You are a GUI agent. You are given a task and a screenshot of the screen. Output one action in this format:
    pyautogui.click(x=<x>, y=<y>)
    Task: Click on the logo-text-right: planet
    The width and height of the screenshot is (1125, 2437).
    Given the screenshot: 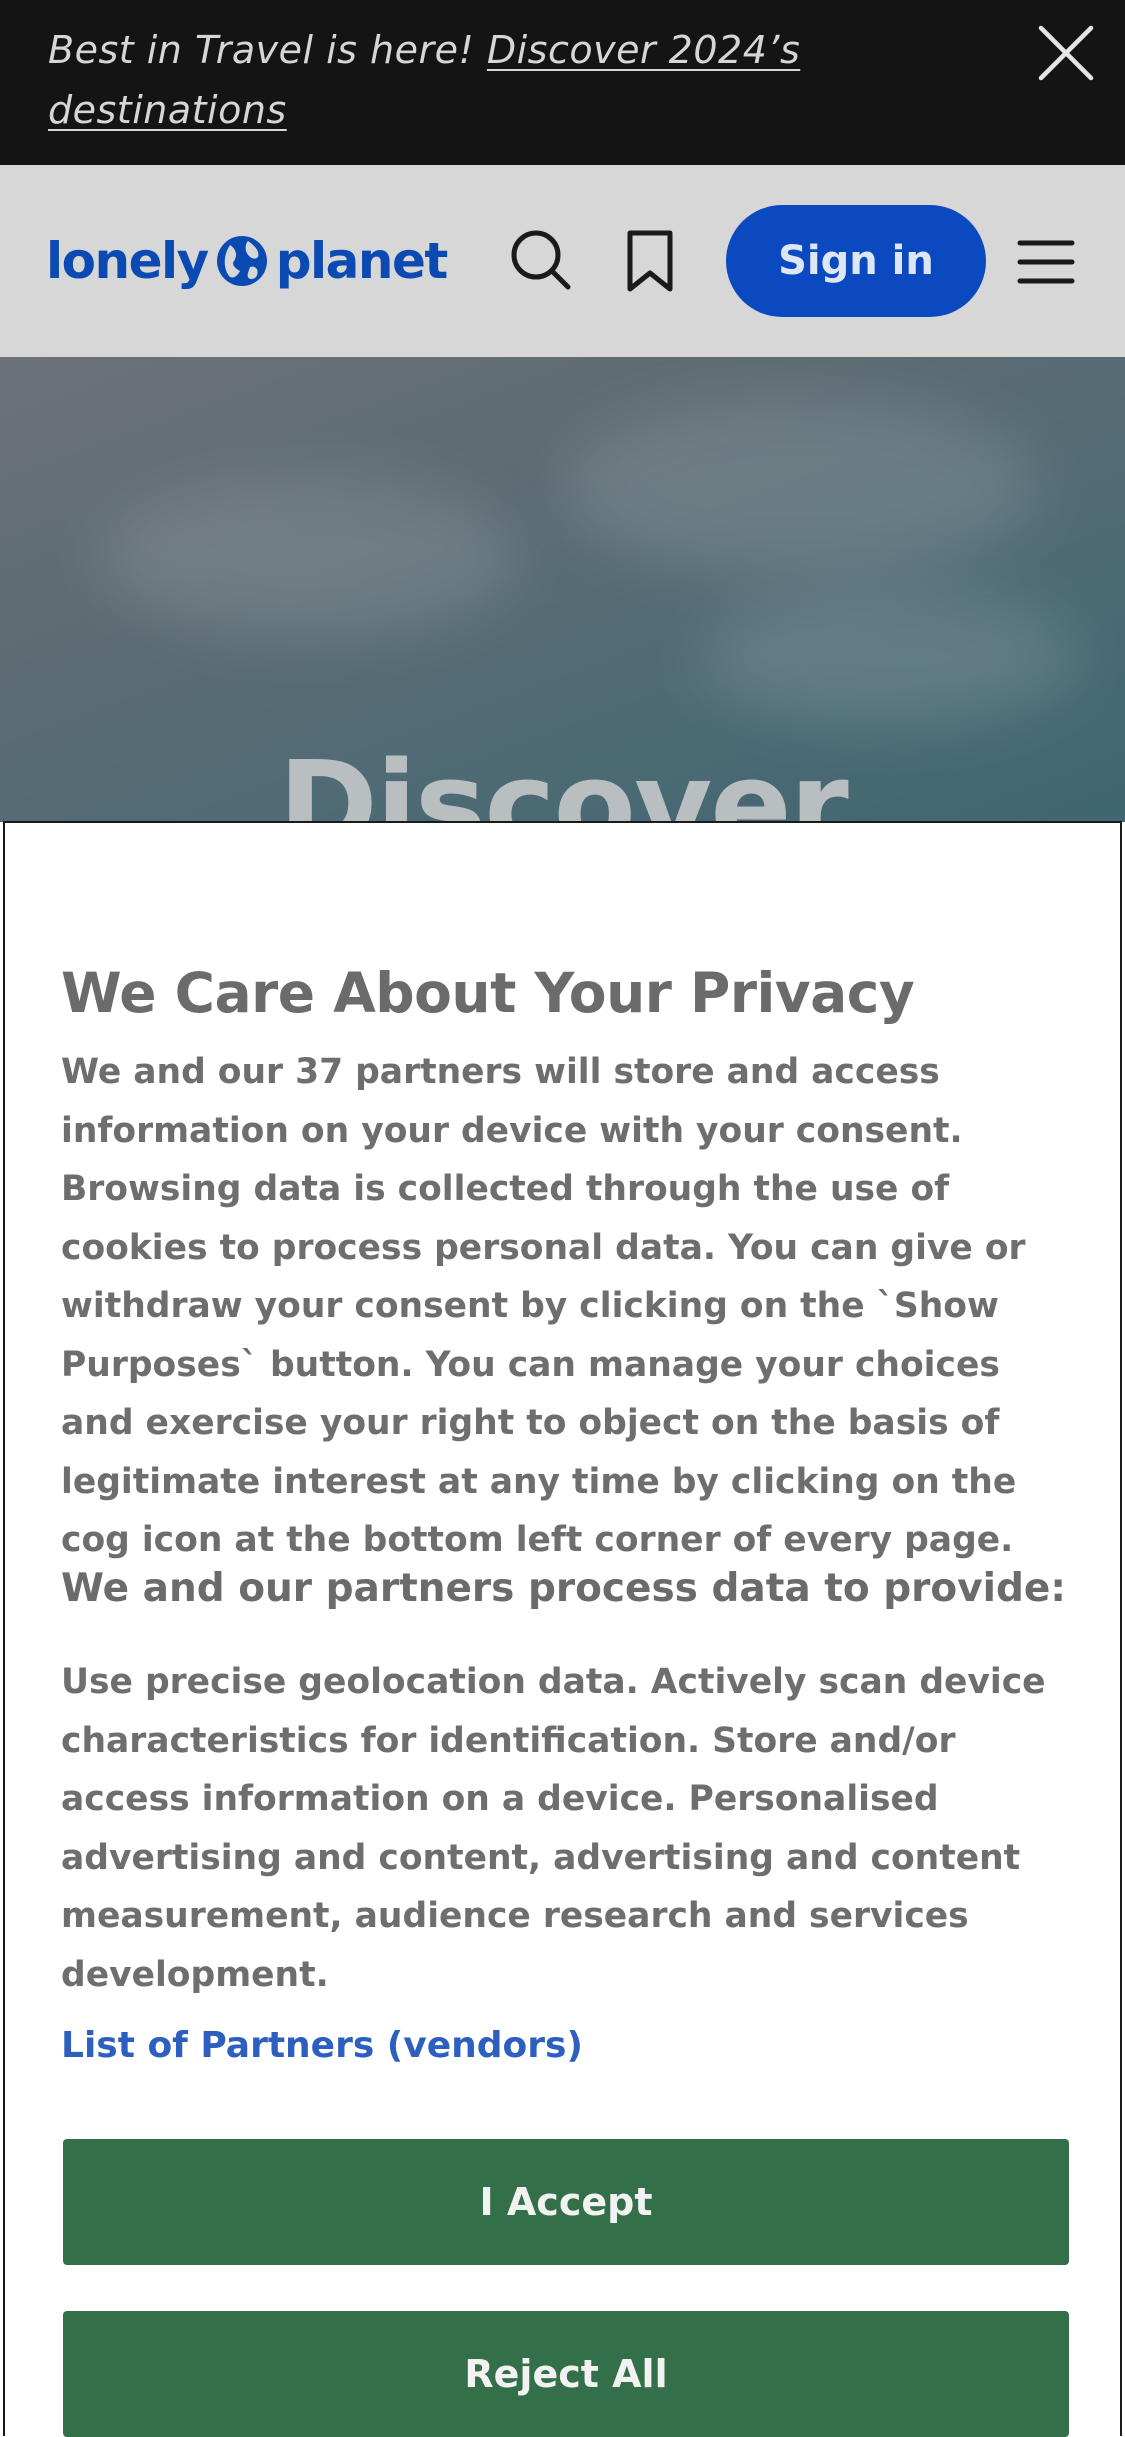 What is the action you would take?
    pyautogui.click(x=362, y=261)
    